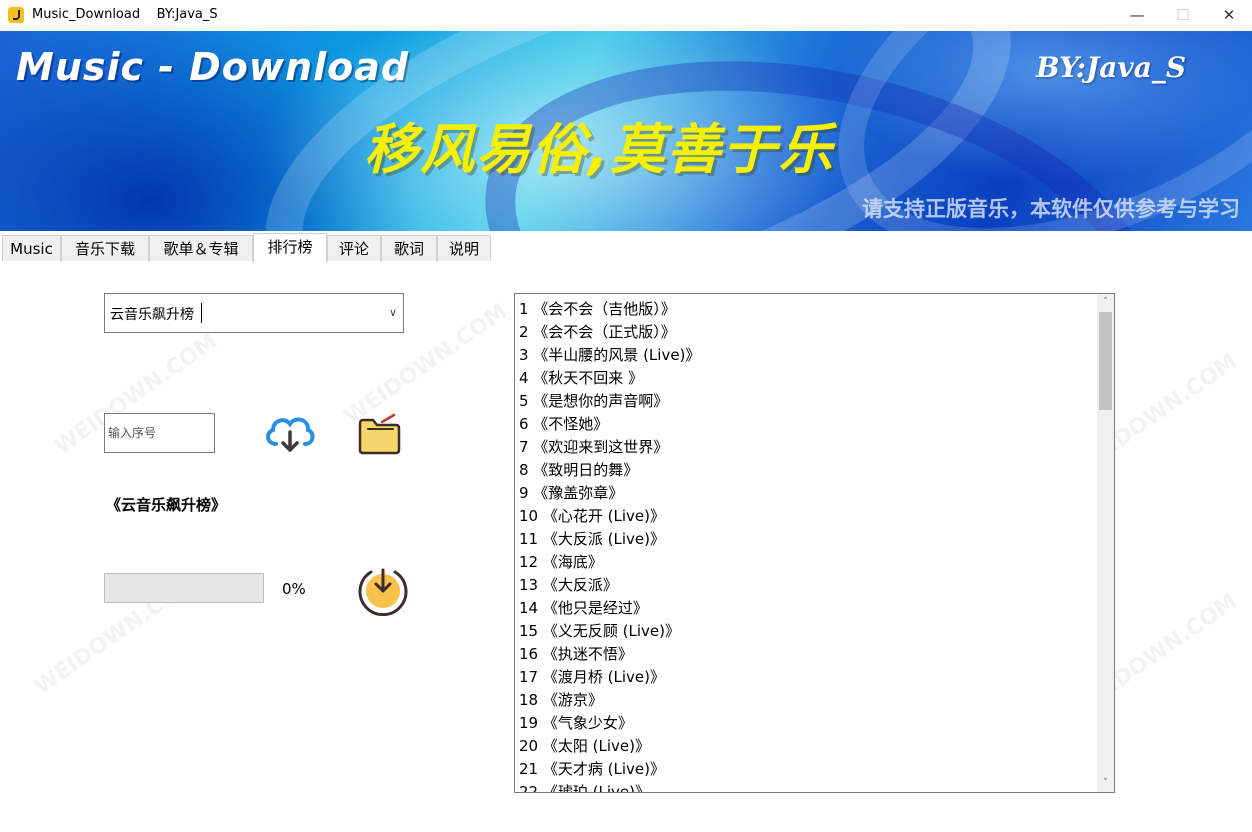 The height and width of the screenshot is (832, 1252). Describe the element at coordinates (809, 539) in the screenshot. I see `list-item: 11 《大反派 (Live)》` at that location.